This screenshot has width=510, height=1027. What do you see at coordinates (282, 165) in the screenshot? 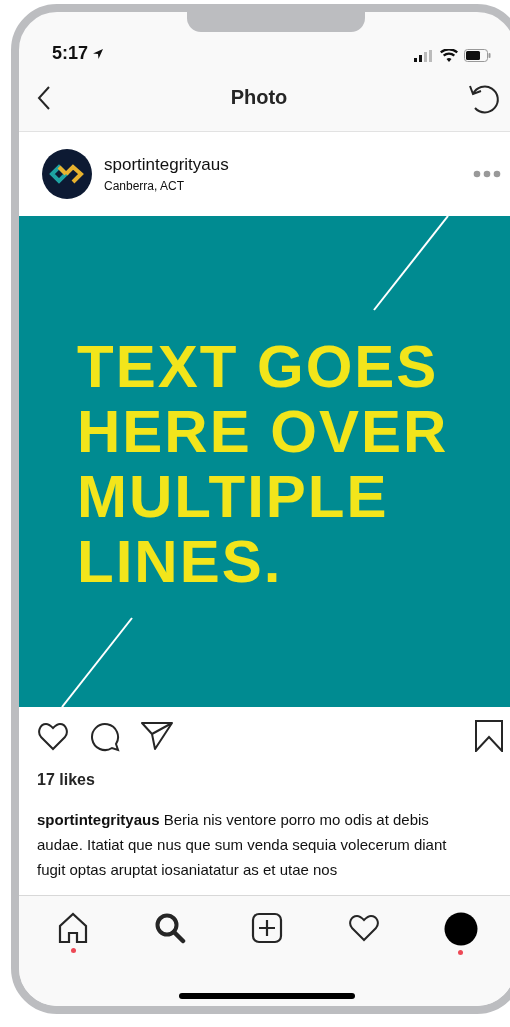
I see `username: sportintegrityaus` at bounding box center [282, 165].